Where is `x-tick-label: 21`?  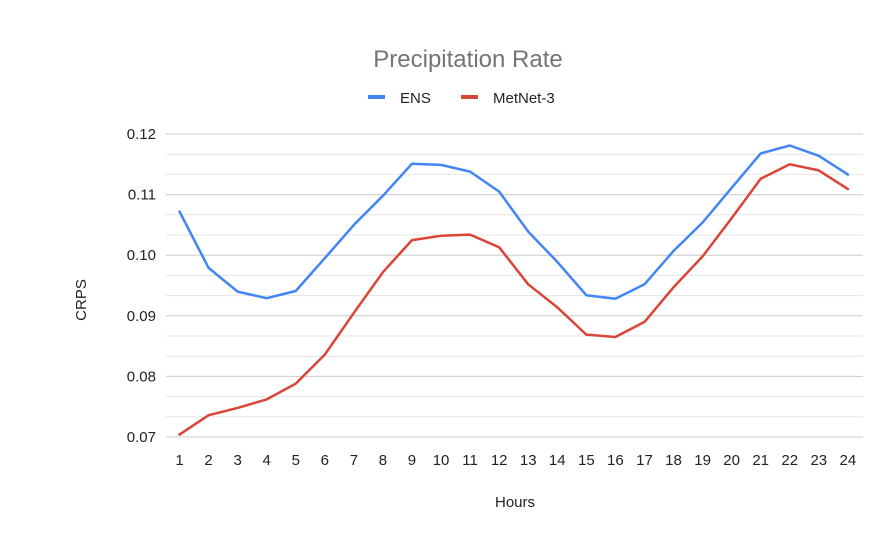
x-tick-label: 21 is located at coordinates (760, 460).